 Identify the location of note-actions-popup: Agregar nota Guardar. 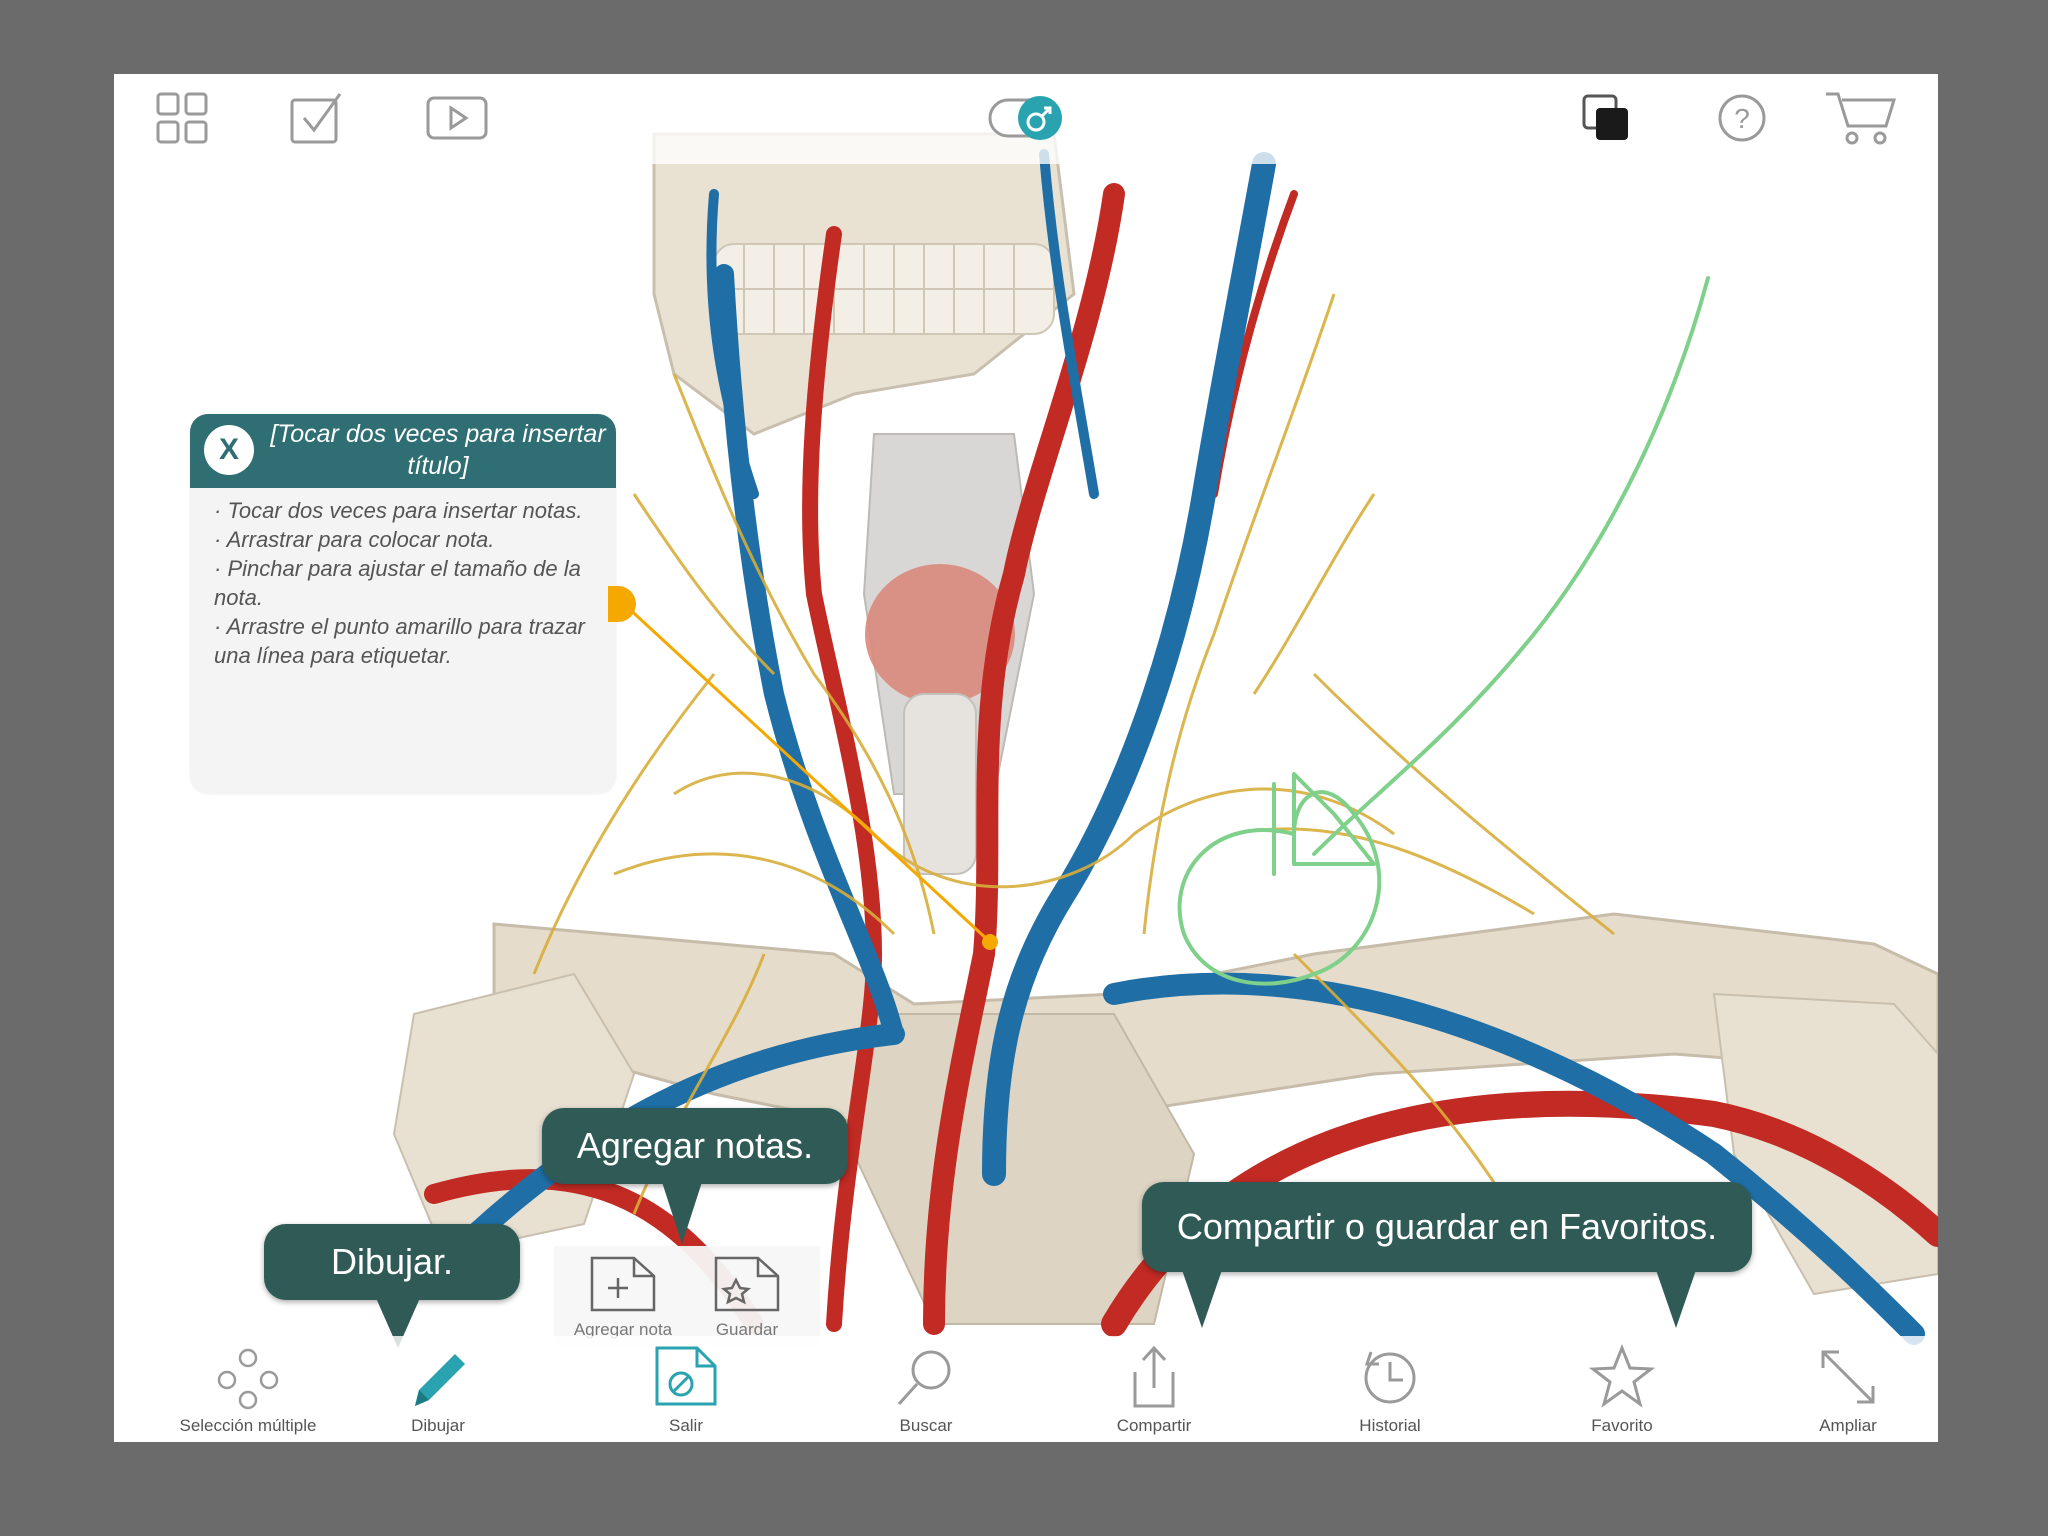
(687, 1296).